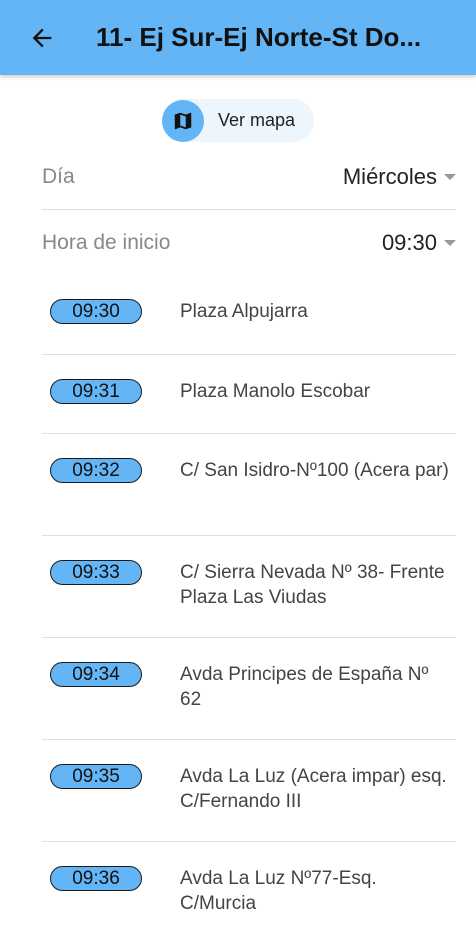 This screenshot has height=944, width=476. I want to click on stop-name: Plaza Manolo Escobar, so click(275, 391).